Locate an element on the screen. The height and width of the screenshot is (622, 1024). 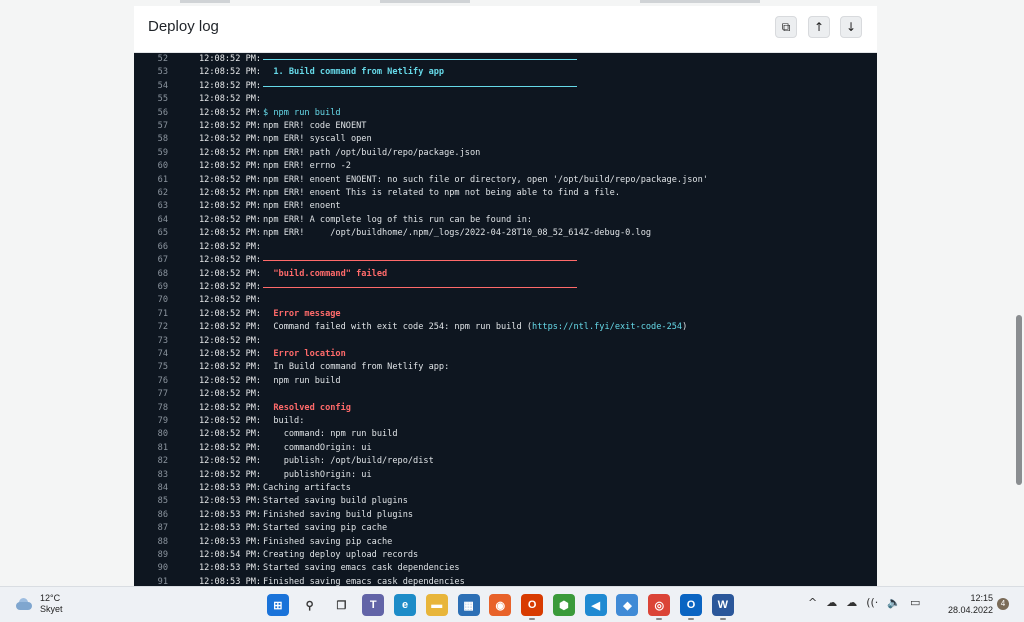
log-text: npm ERR! errno -2 is located at coordinates (307, 166).